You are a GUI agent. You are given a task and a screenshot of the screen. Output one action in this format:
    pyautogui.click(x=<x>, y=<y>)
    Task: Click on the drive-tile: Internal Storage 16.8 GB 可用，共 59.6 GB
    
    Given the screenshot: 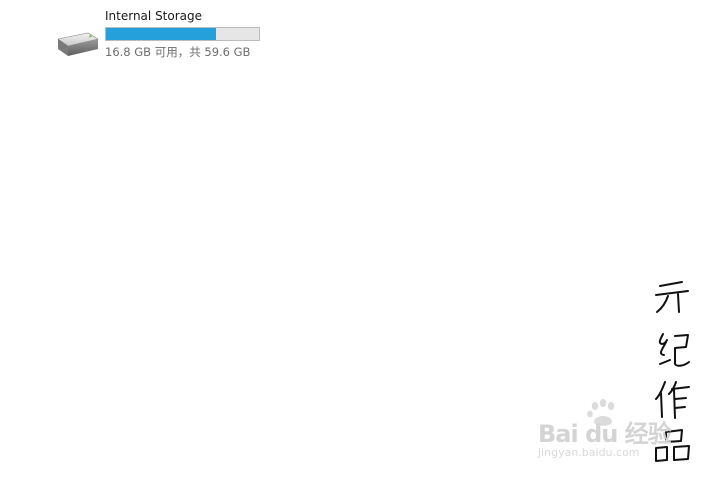 What is the action you would take?
    pyautogui.click(x=162, y=35)
    